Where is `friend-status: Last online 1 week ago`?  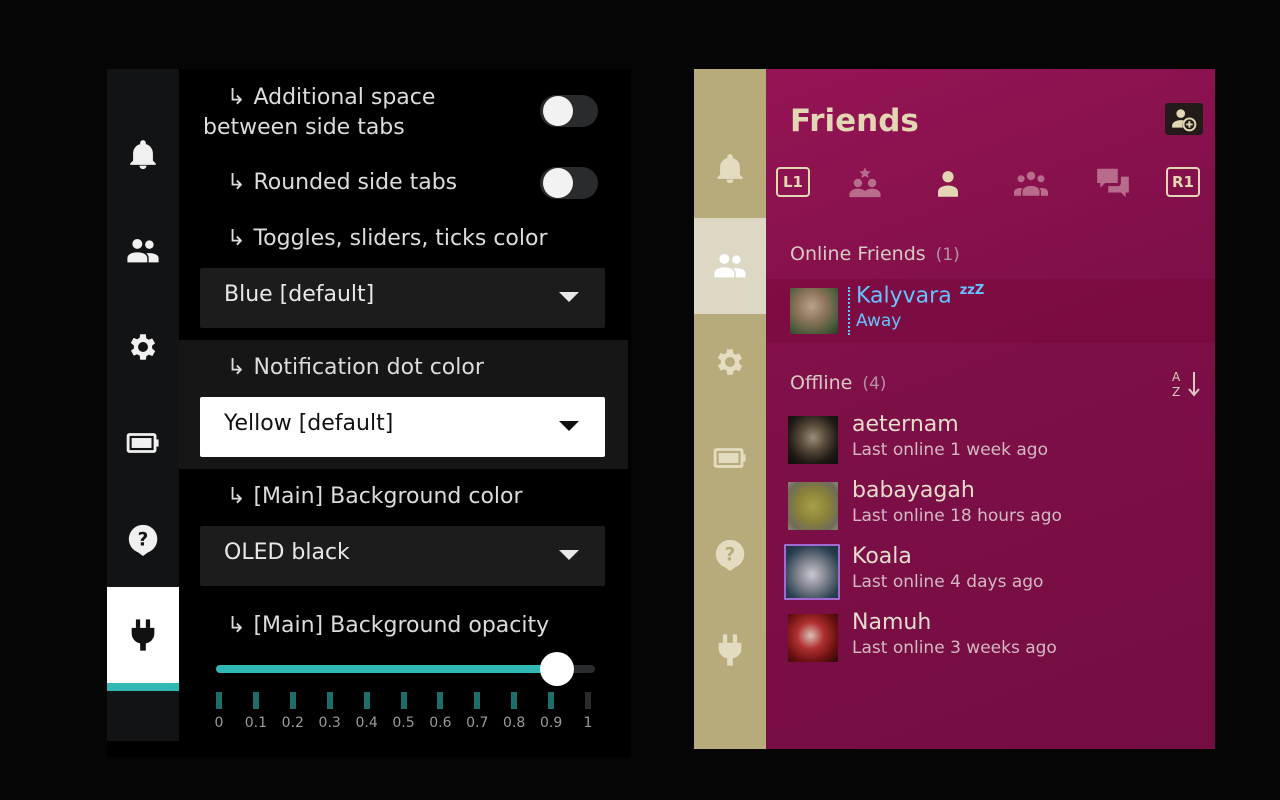
friend-status: Last online 1 week ago is located at coordinates (950, 450).